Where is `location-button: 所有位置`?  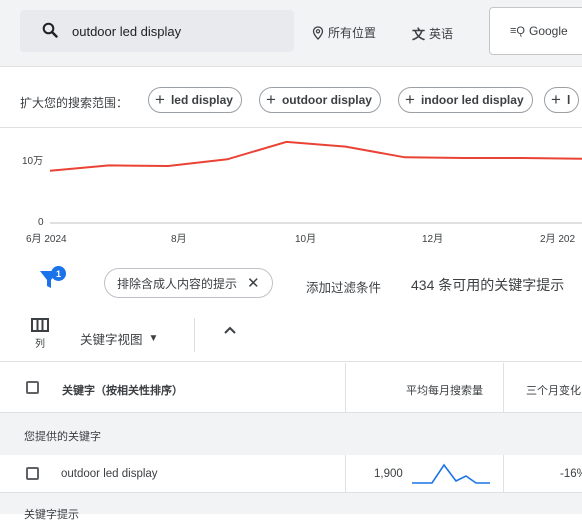
location-button: 所有位置 is located at coordinates (344, 32).